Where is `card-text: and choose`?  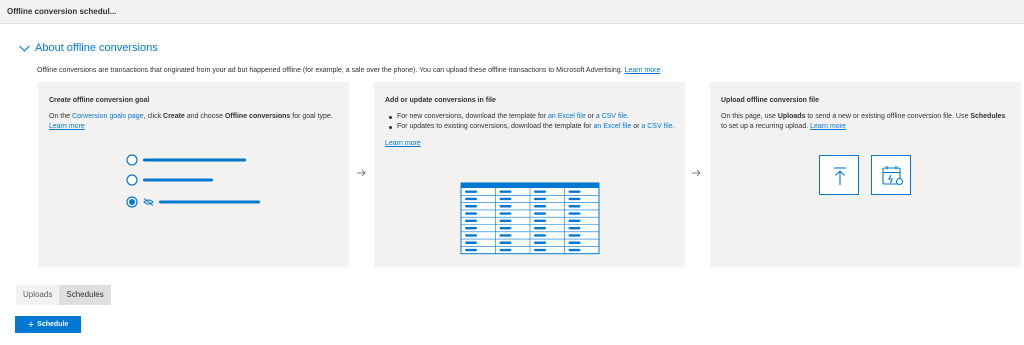
card-text: and choose is located at coordinates (204, 116).